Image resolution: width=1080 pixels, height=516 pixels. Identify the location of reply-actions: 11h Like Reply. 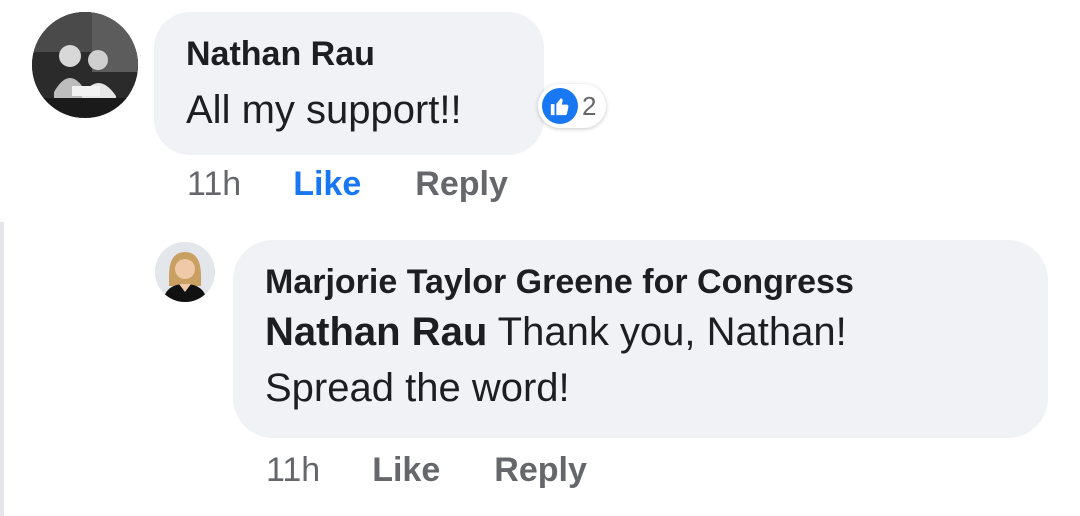
(426, 470).